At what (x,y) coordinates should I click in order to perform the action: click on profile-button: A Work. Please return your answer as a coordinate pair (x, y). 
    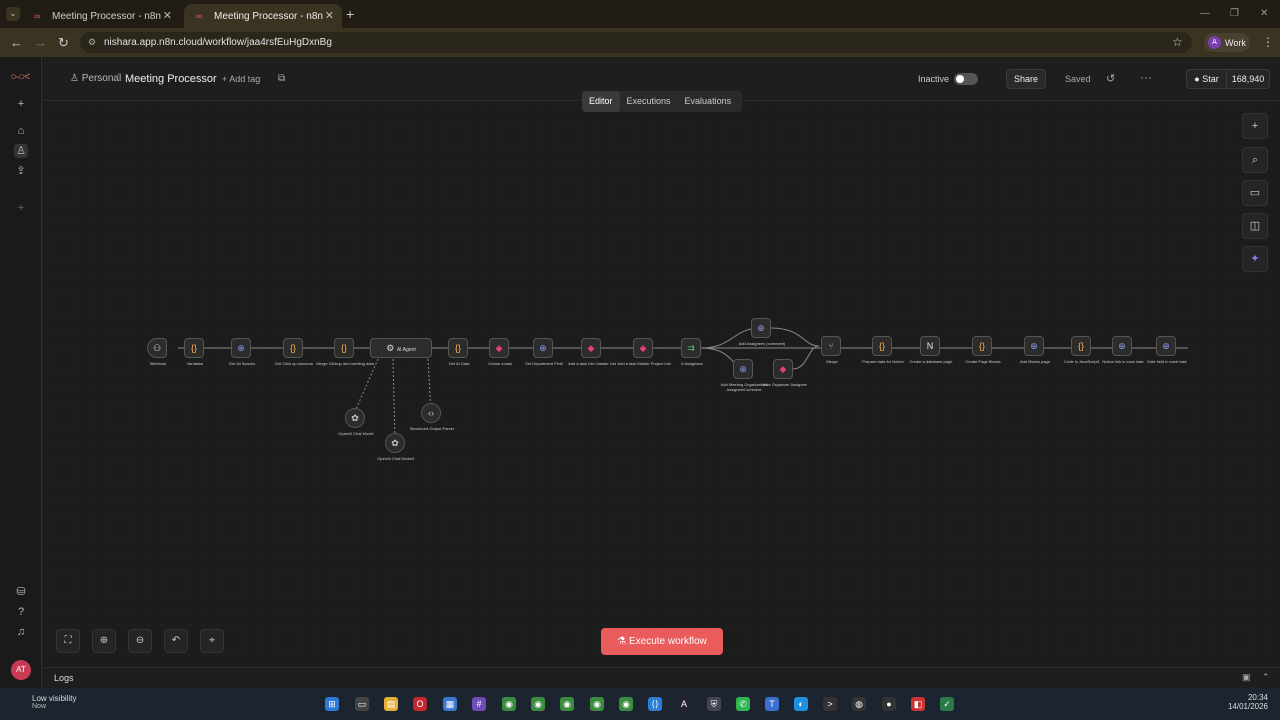
    Looking at the image, I should click on (1227, 42).